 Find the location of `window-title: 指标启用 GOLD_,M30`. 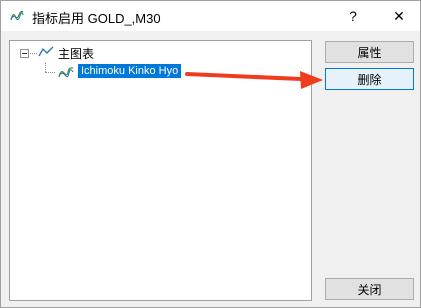

window-title: 指标启用 GOLD_,M30 is located at coordinates (96, 18).